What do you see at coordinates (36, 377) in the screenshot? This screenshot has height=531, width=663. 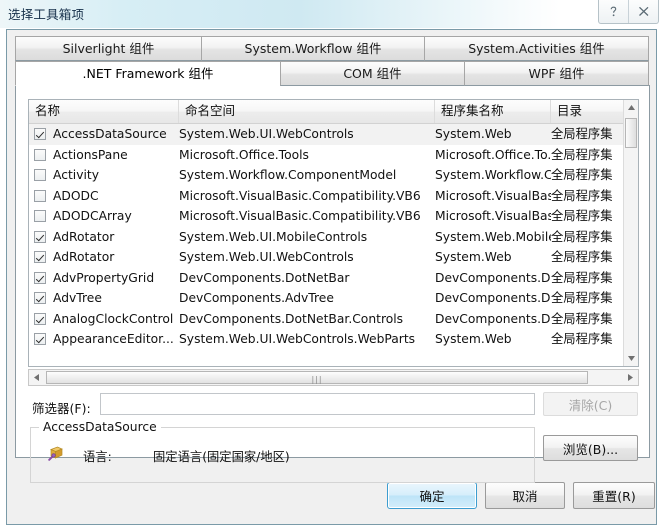 I see `scroll-left-icon` at bounding box center [36, 377].